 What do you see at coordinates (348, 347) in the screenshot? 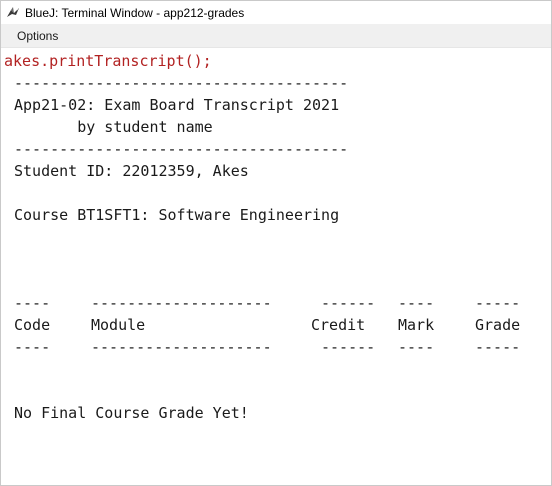
I see `col-credit-dashes-bottom: ------` at bounding box center [348, 347].